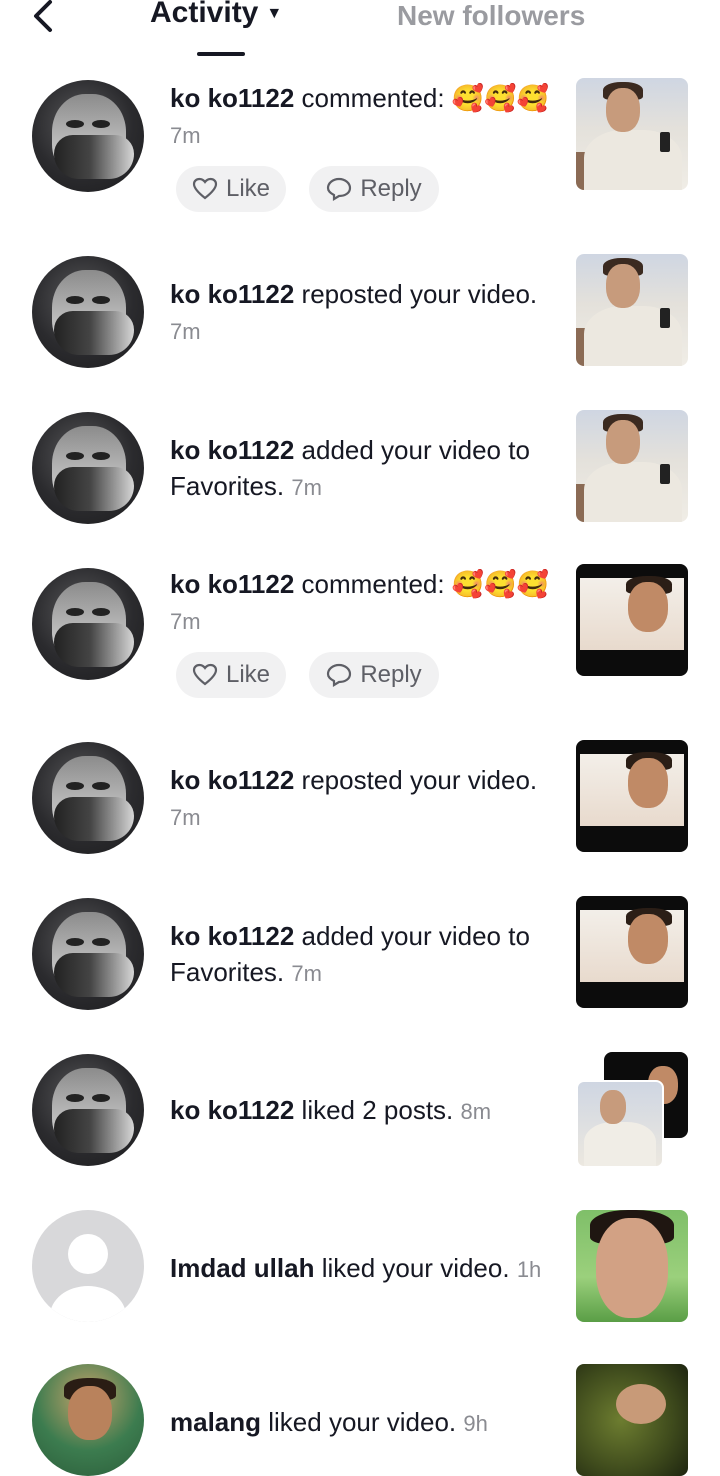 This screenshot has width=720, height=1476. Describe the element at coordinates (242, 1268) in the screenshot. I see `username: Imdad ullah` at that location.